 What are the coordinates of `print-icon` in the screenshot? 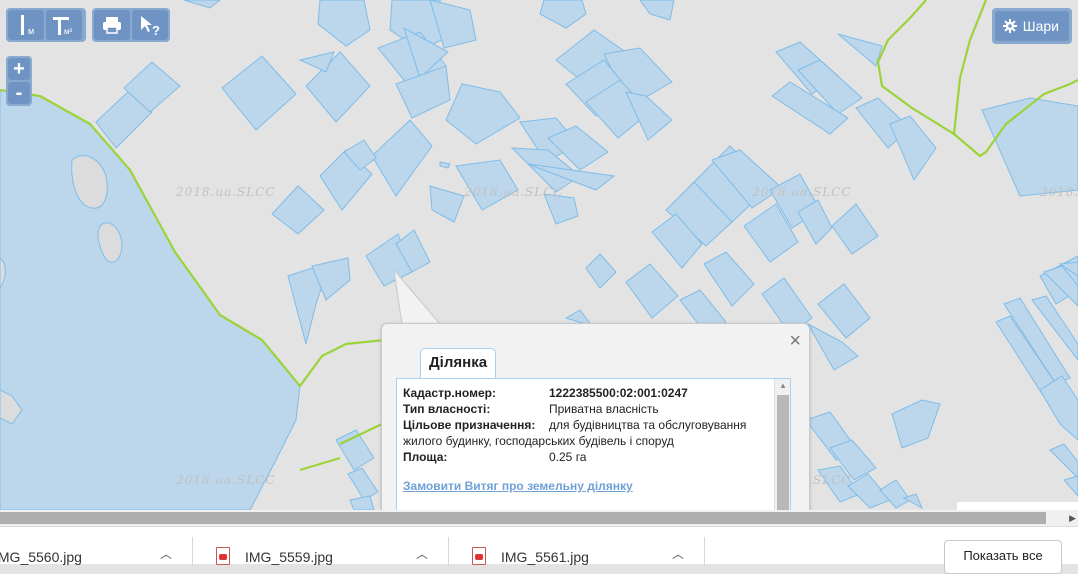 It's located at (112, 25).